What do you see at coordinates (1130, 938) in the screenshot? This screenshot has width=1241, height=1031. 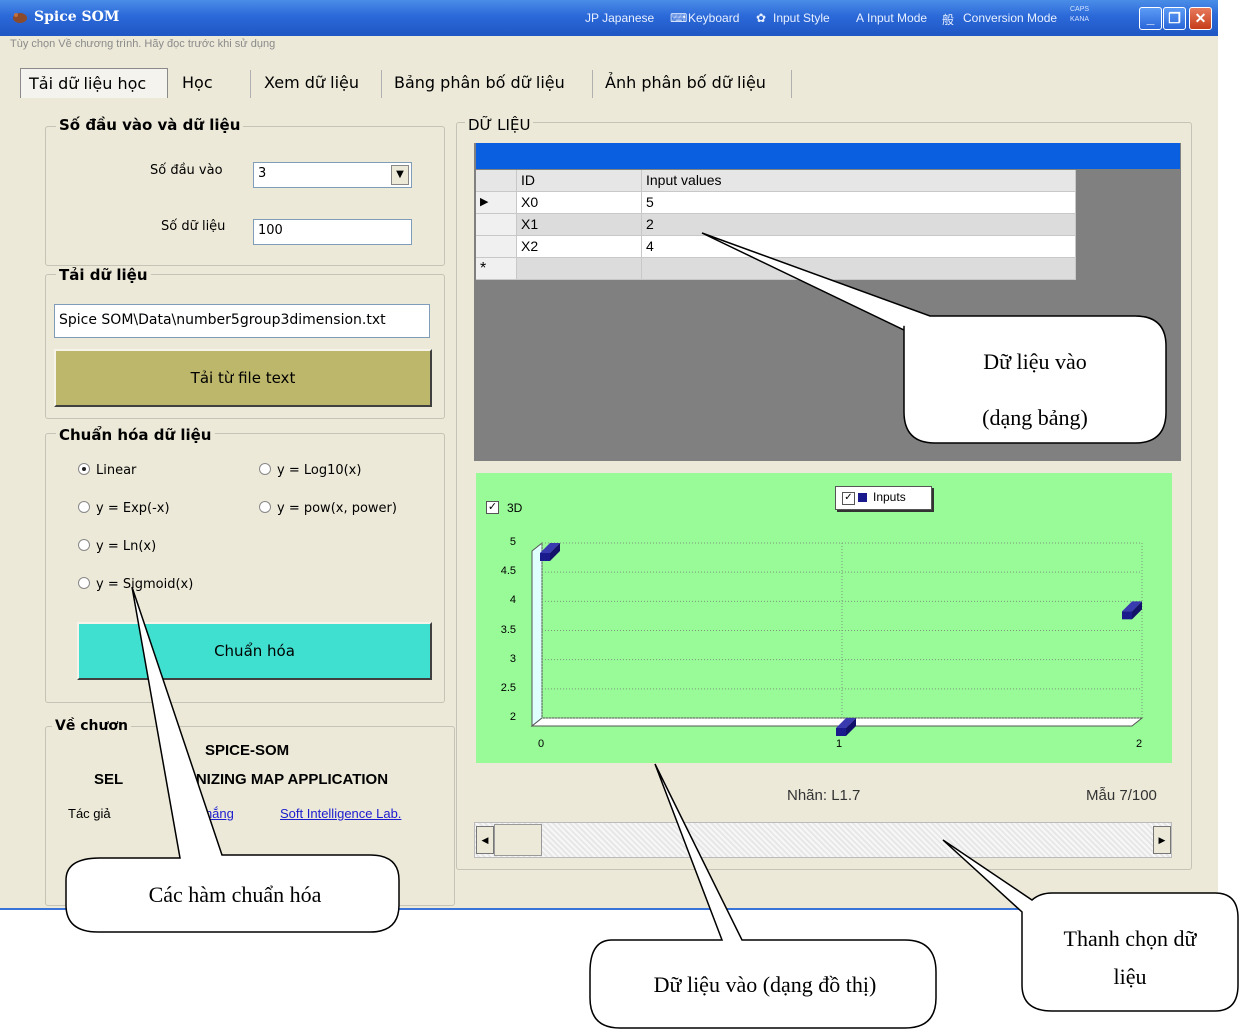 I see `callout-scrollbar-line1: Thanh chọn dữ` at bounding box center [1130, 938].